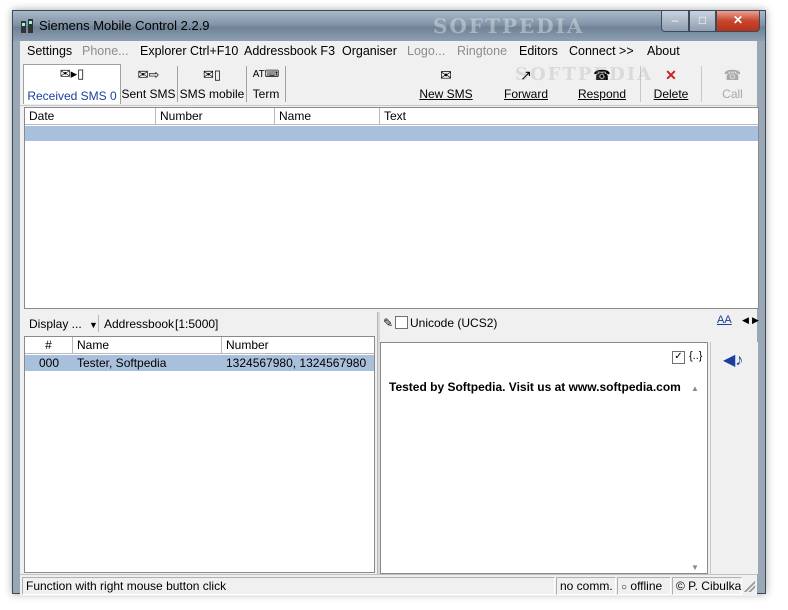 This screenshot has height=610, width=788. I want to click on display-dropdown: Display ... ▼, so click(63, 324).